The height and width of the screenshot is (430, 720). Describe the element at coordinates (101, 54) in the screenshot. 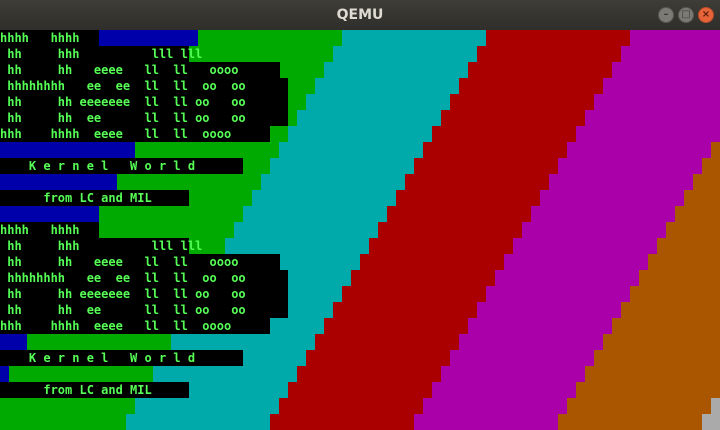

I see `console-text-line: hh hhh lll lll` at that location.